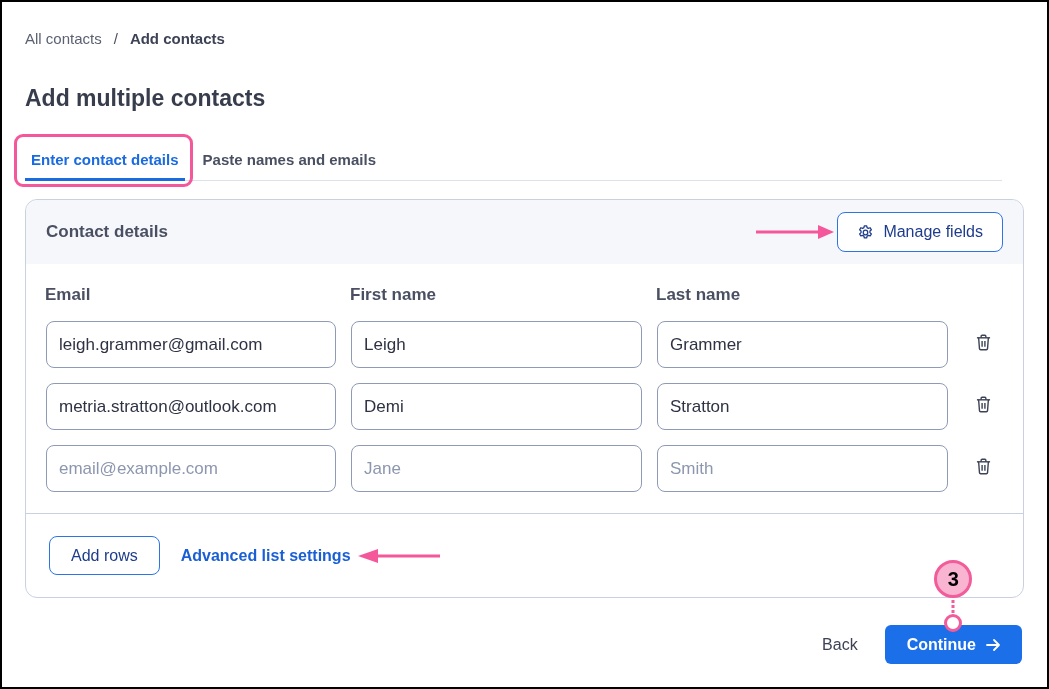 This screenshot has width=1049, height=689. I want to click on breadcrumb-link: All contacts, so click(63, 39).